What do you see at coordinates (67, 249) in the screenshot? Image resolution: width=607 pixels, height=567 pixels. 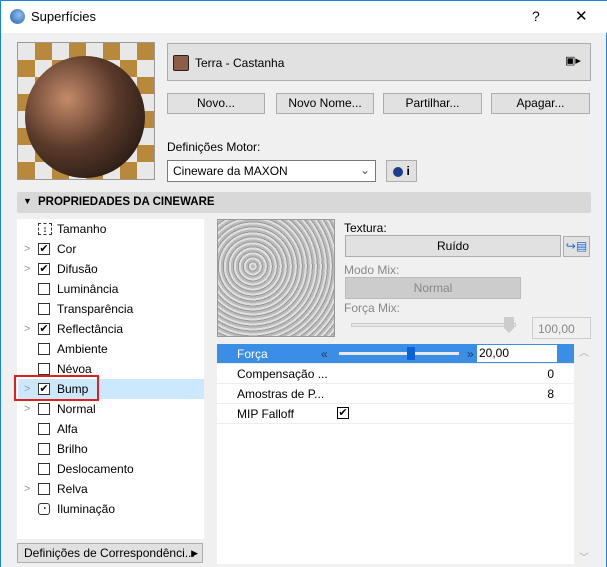 I see `channel-label: Cor` at bounding box center [67, 249].